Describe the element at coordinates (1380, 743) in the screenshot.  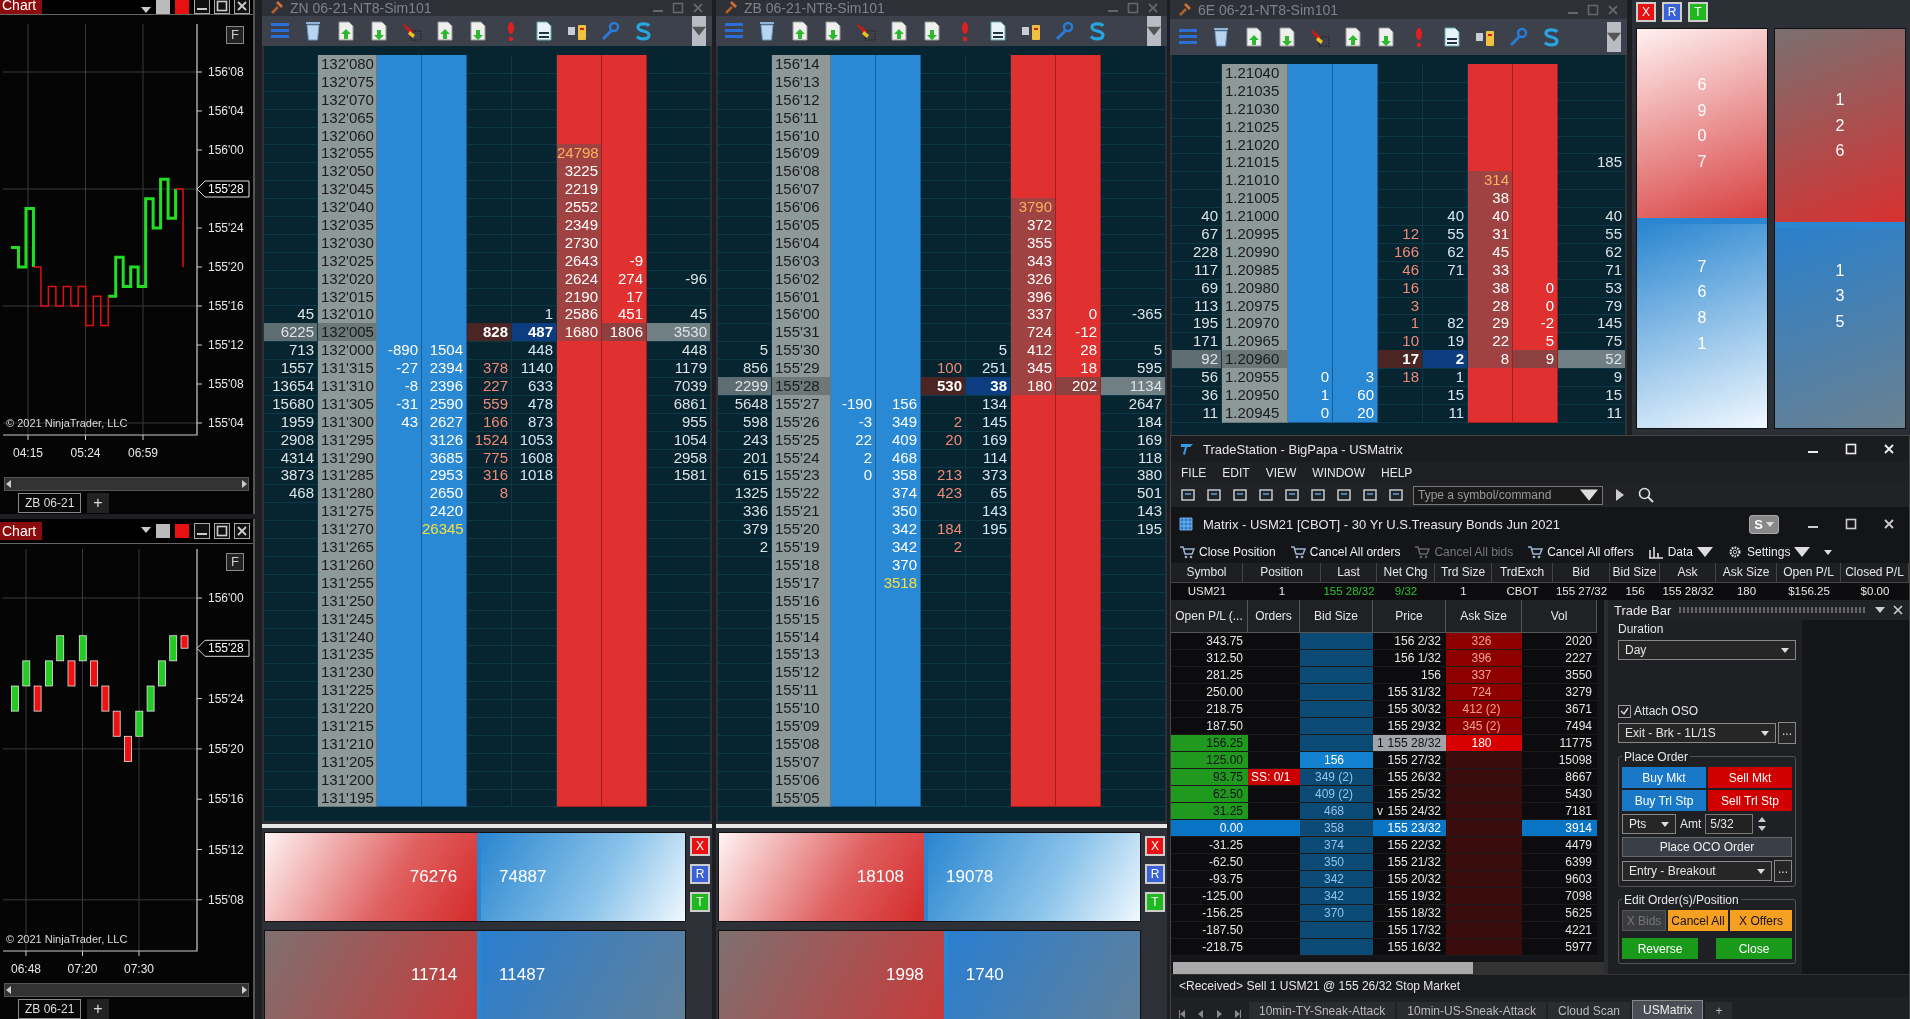
I see `position-marker: 1` at that location.